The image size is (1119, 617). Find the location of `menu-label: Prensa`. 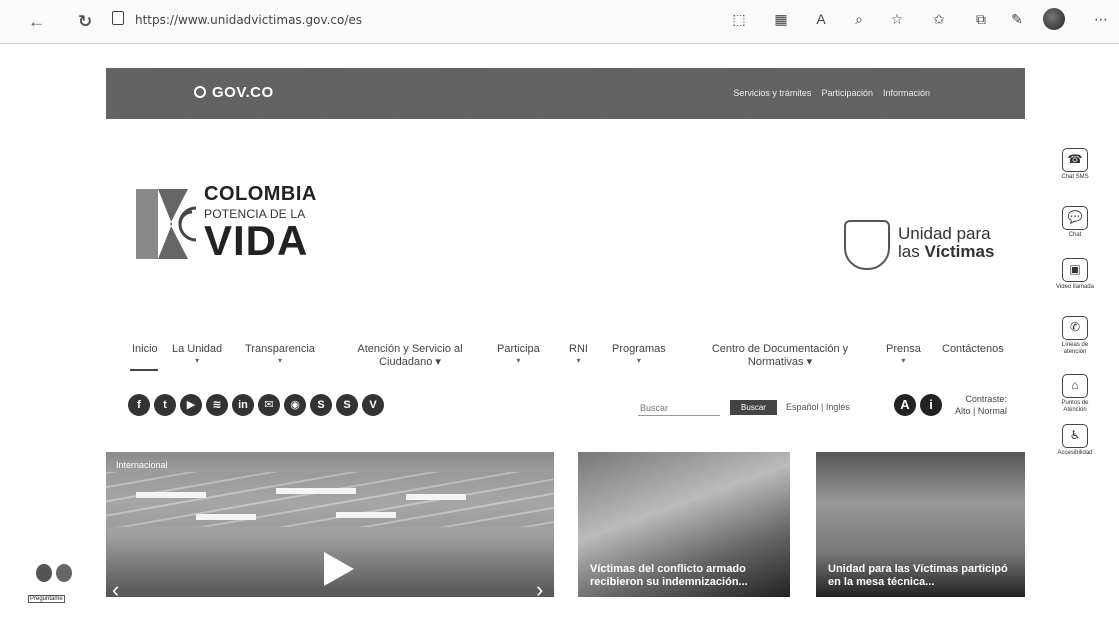

menu-label: Prensa is located at coordinates (903, 349).